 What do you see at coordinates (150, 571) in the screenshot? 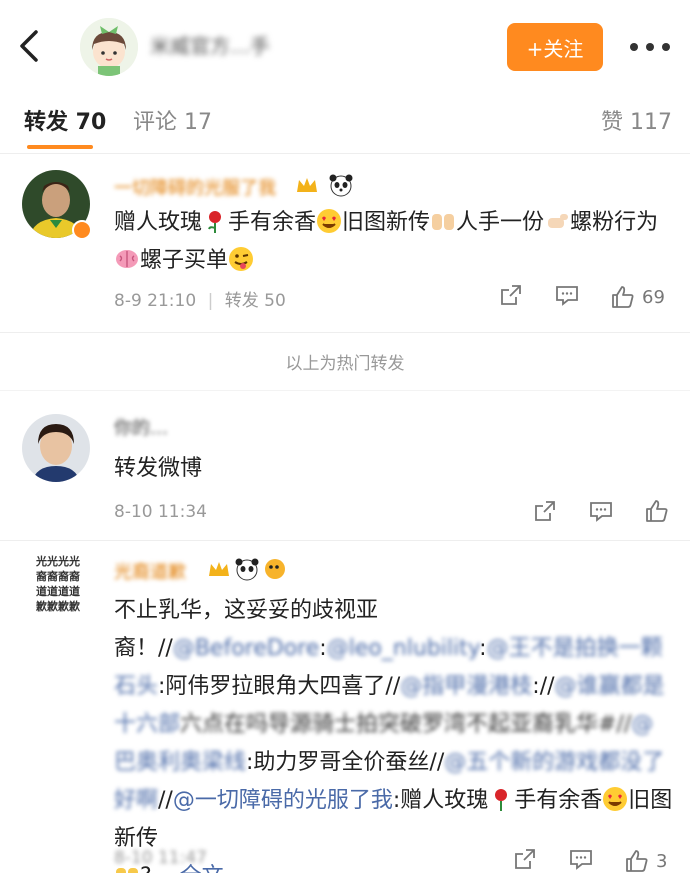
I see `author-name: 光裔道歉` at bounding box center [150, 571].